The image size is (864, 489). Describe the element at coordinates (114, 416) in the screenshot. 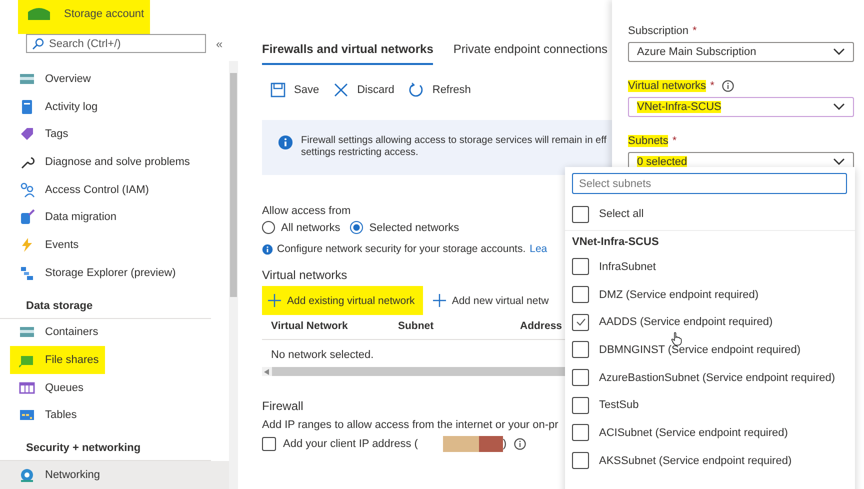

I see `nav-item: Tables` at that location.